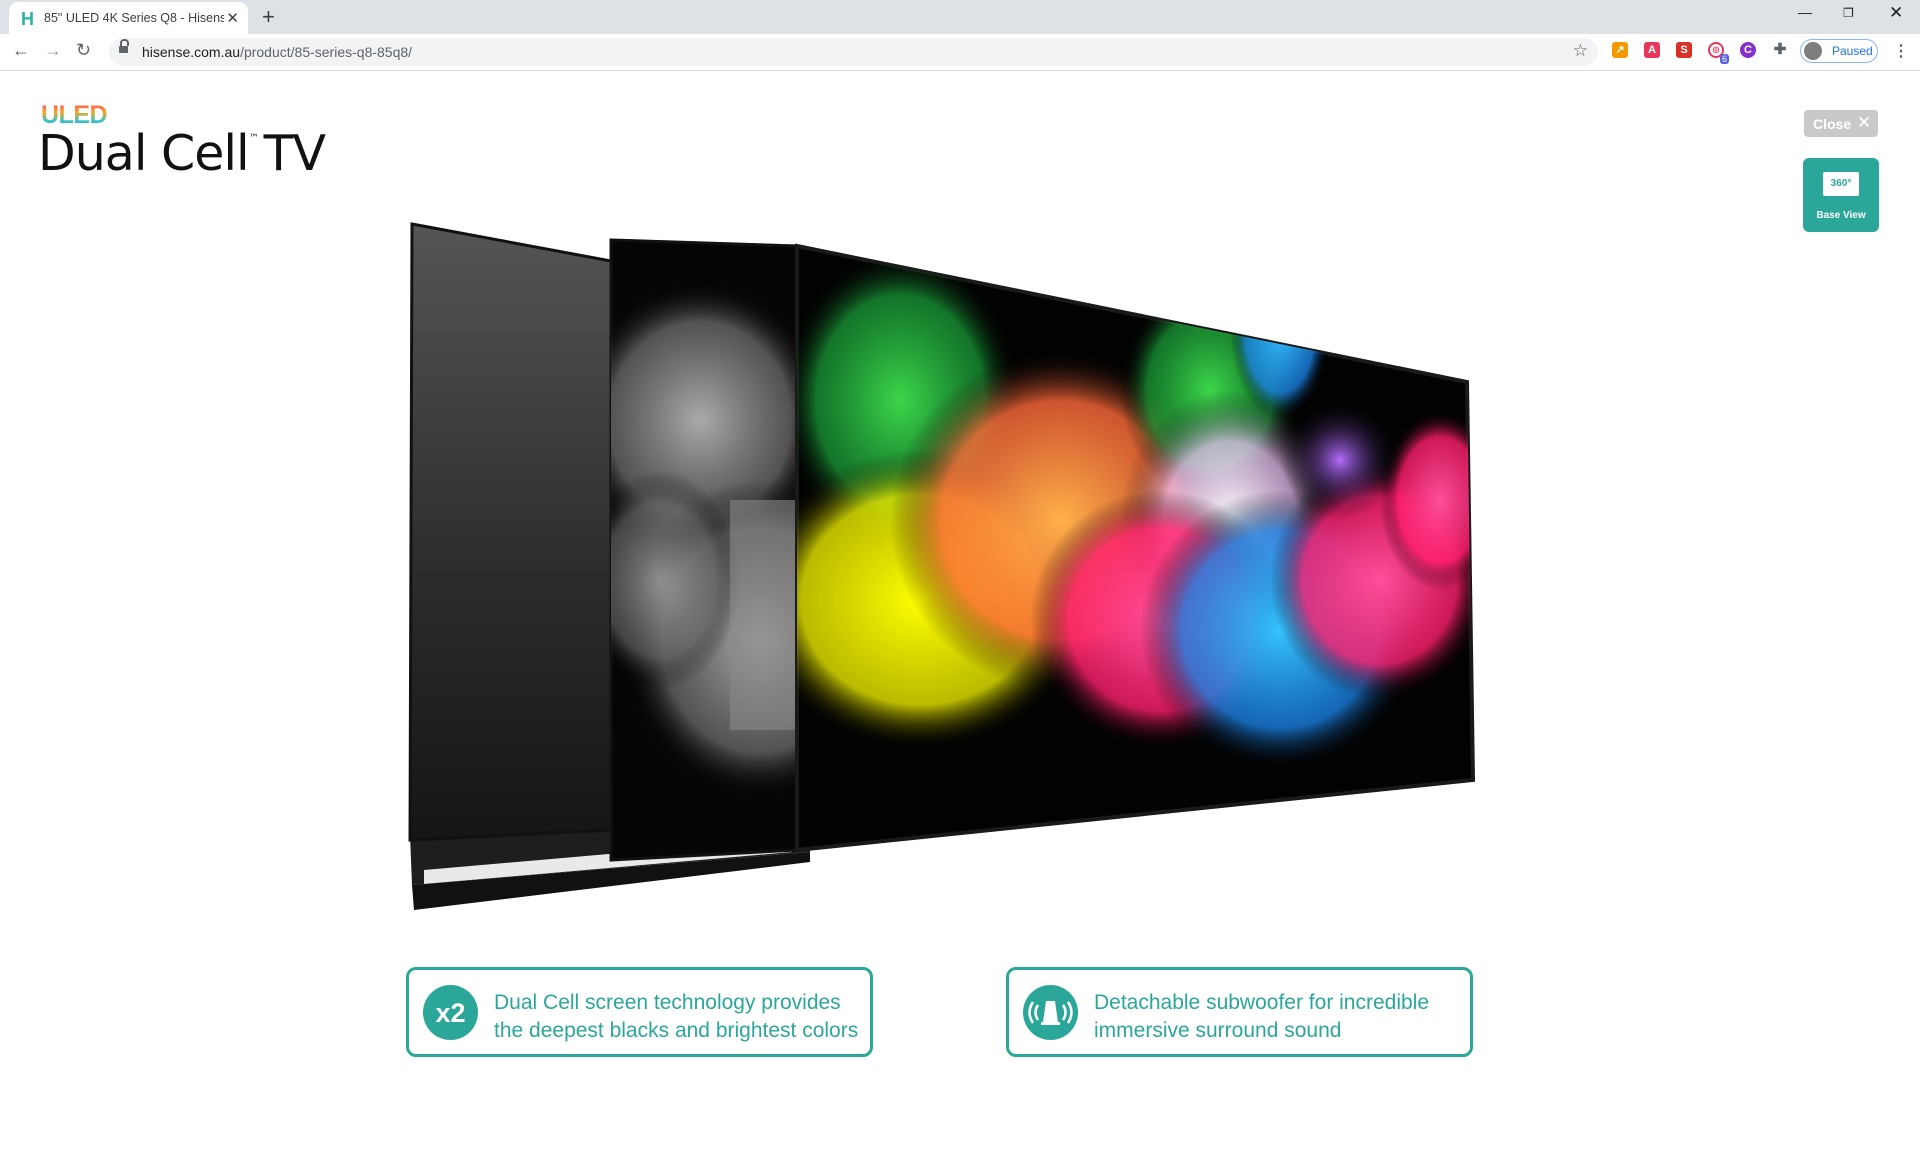 Image resolution: width=1920 pixels, height=1155 pixels. What do you see at coordinates (124, 46) in the screenshot?
I see `lock-icon` at bounding box center [124, 46].